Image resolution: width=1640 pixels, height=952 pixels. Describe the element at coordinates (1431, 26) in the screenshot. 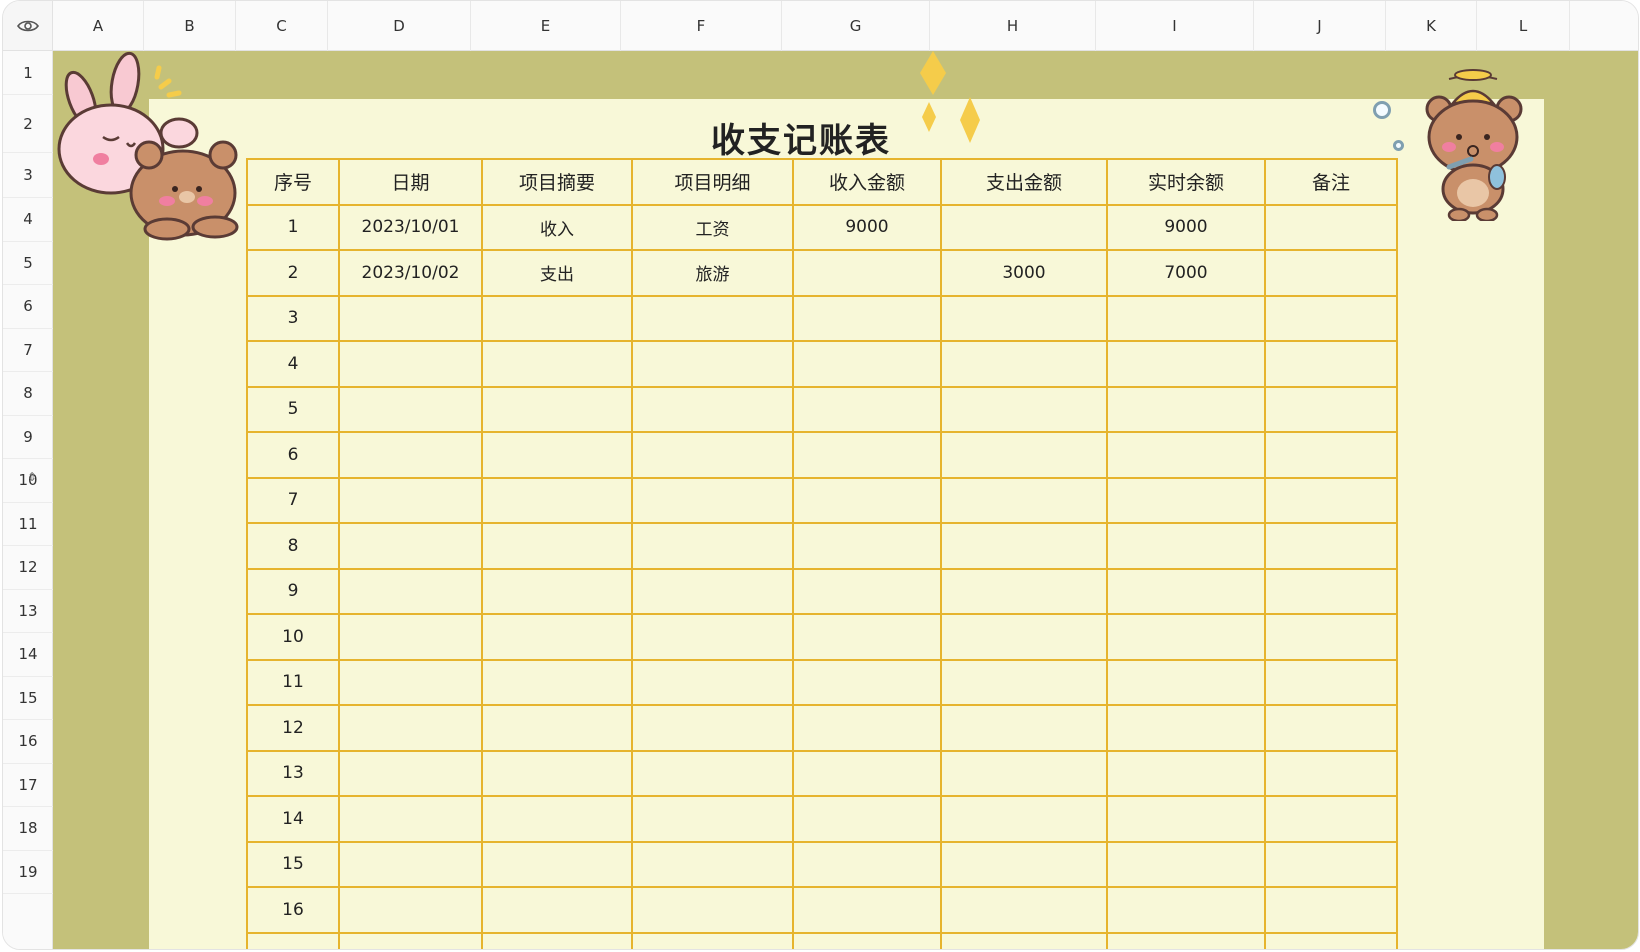

I see `column-header-k: K` at that location.